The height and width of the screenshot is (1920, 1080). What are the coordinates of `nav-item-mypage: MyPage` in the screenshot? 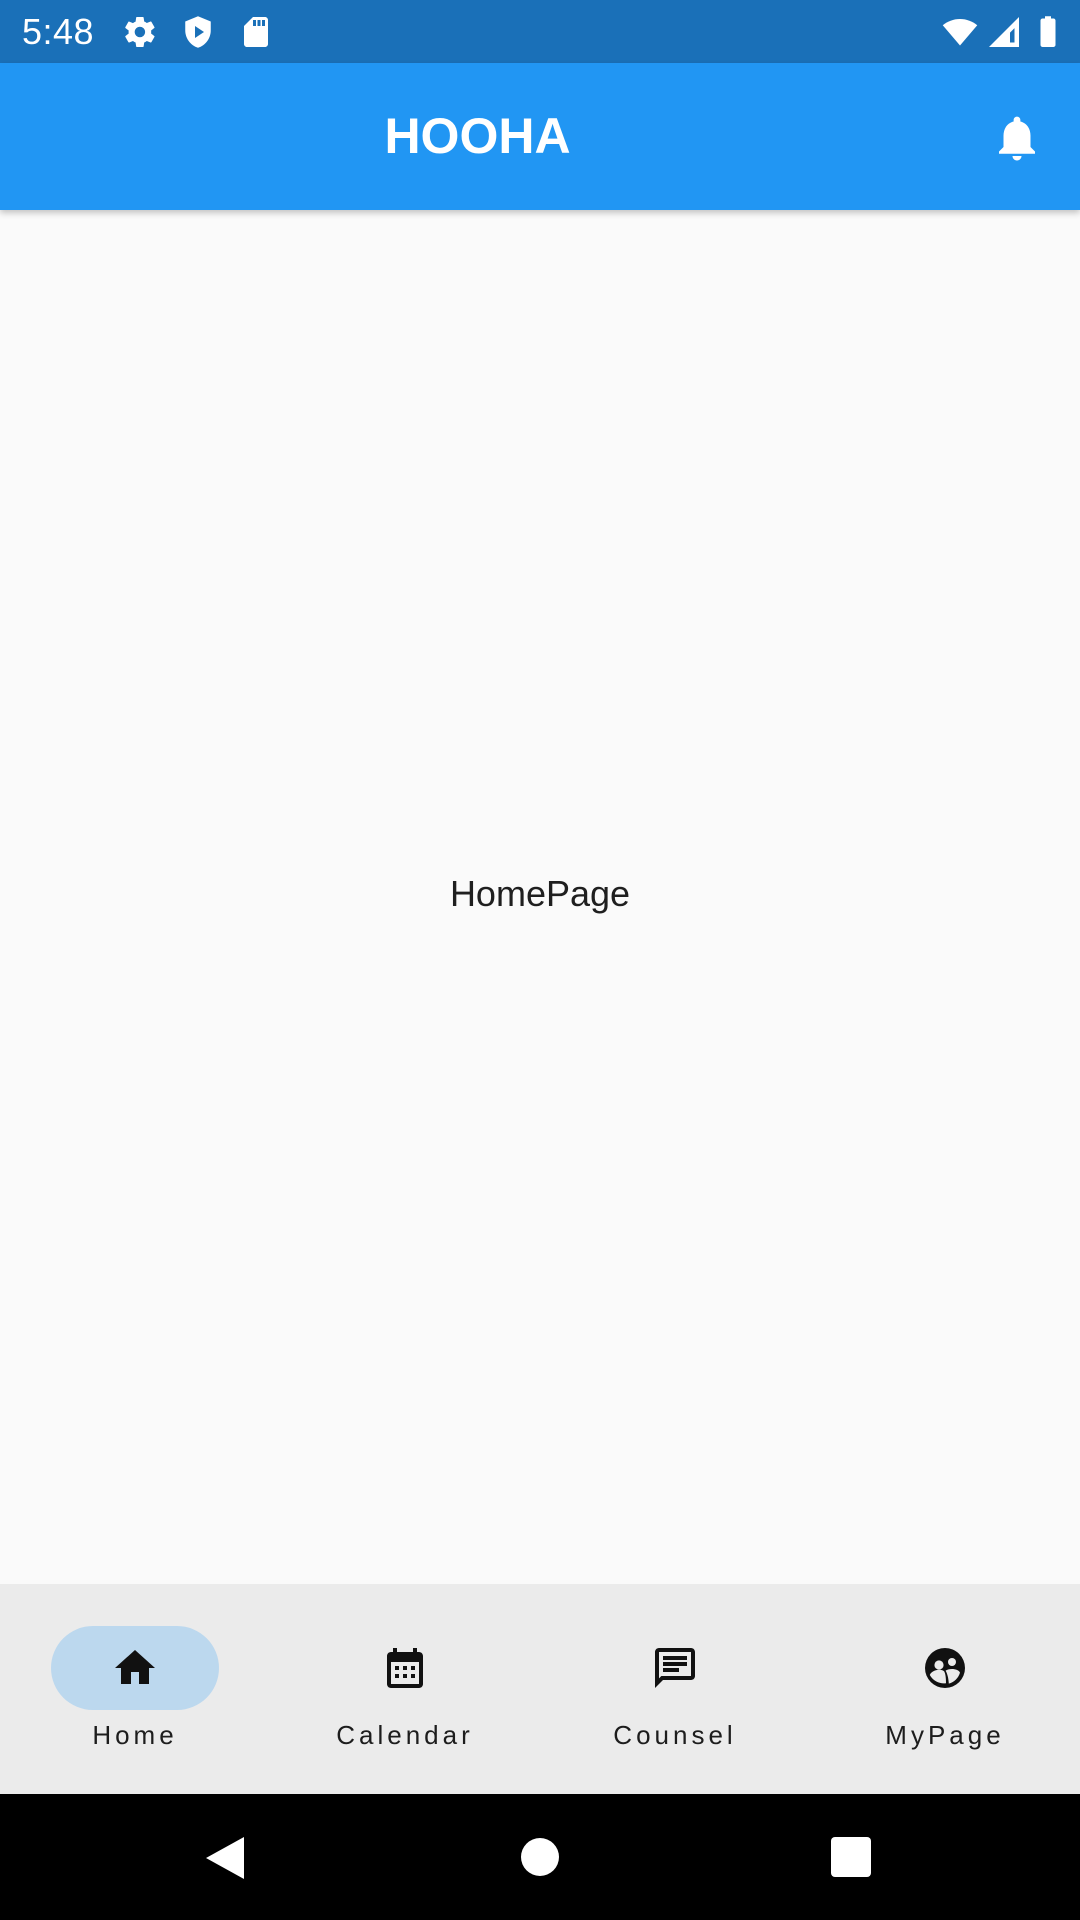 It's located at (945, 1689).